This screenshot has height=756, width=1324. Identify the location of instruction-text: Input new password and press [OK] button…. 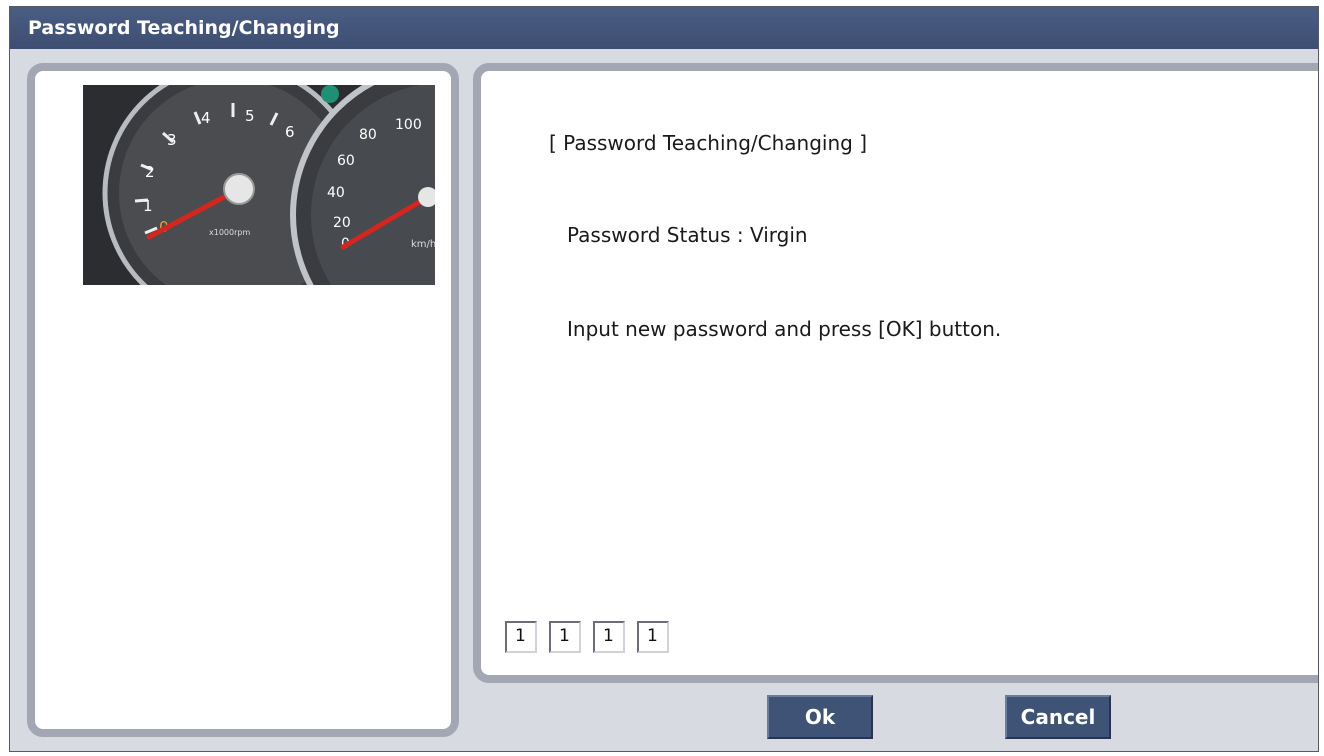
(784, 329).